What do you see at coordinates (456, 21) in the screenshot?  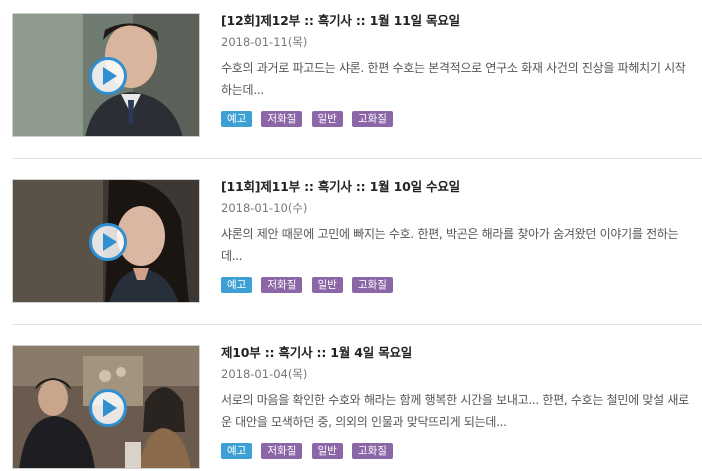 I see `episode-title: [12회]제12부 :: 흑기사 :: 1월 11일 목요일` at bounding box center [456, 21].